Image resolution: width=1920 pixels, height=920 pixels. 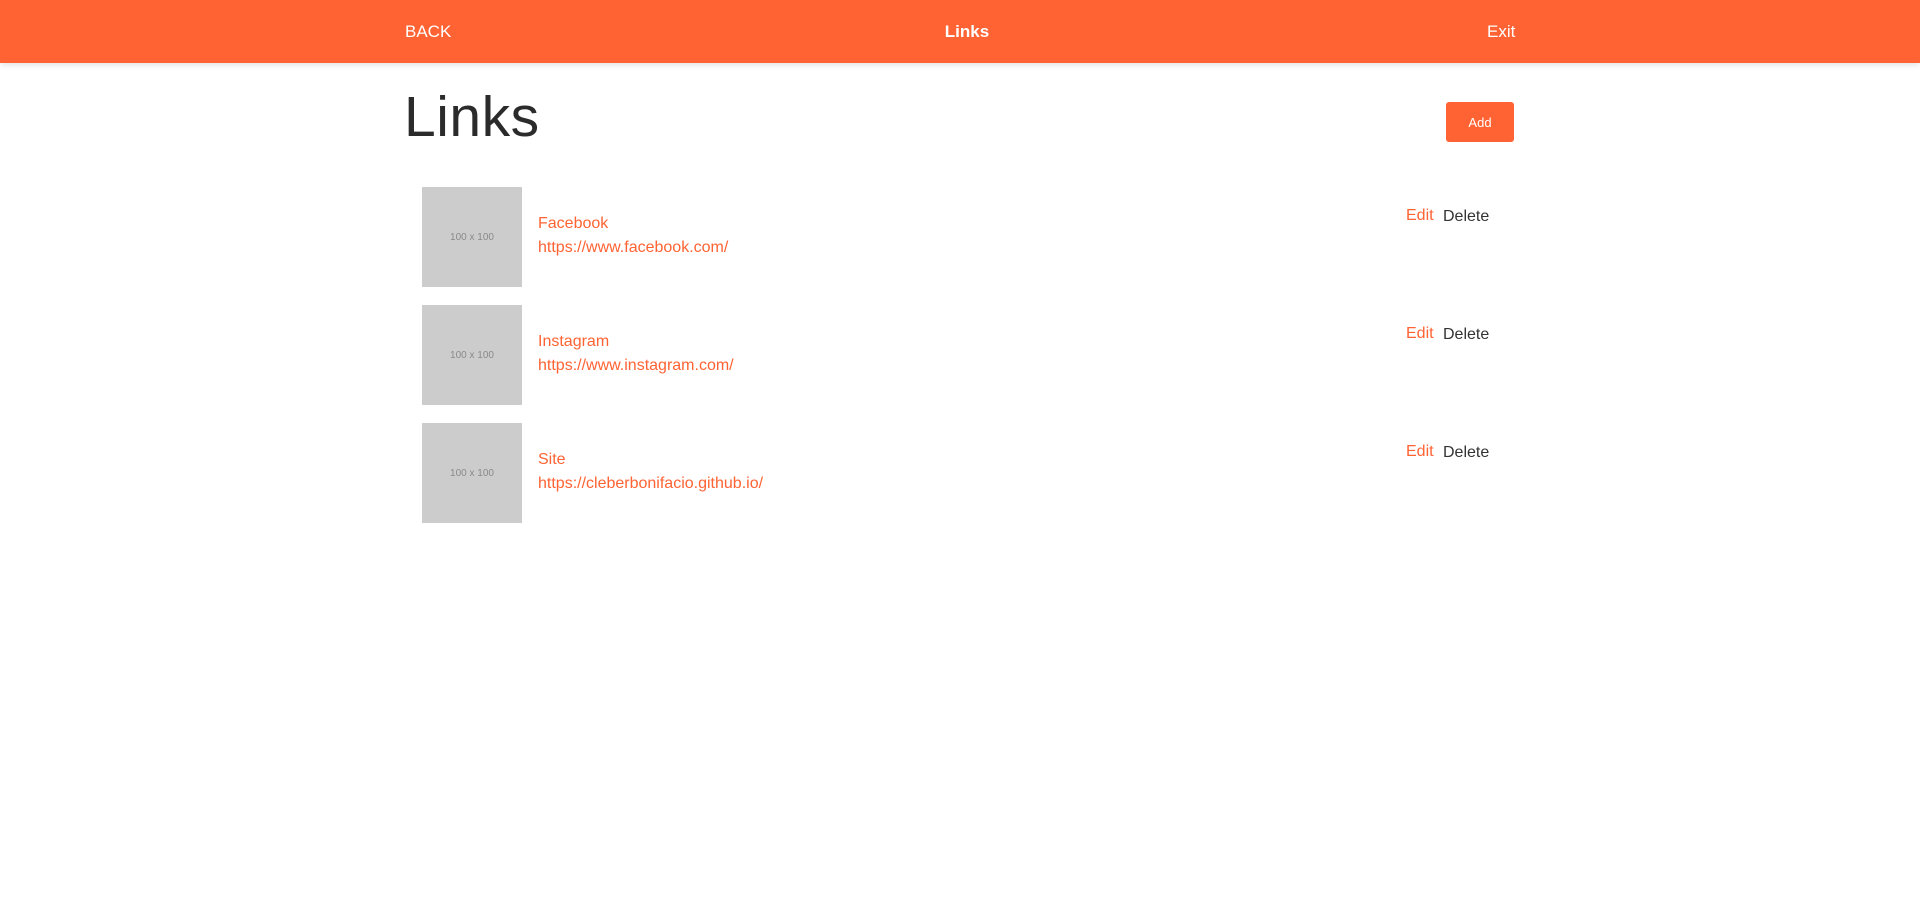 What do you see at coordinates (967, 31) in the screenshot?
I see `header-title: Links` at bounding box center [967, 31].